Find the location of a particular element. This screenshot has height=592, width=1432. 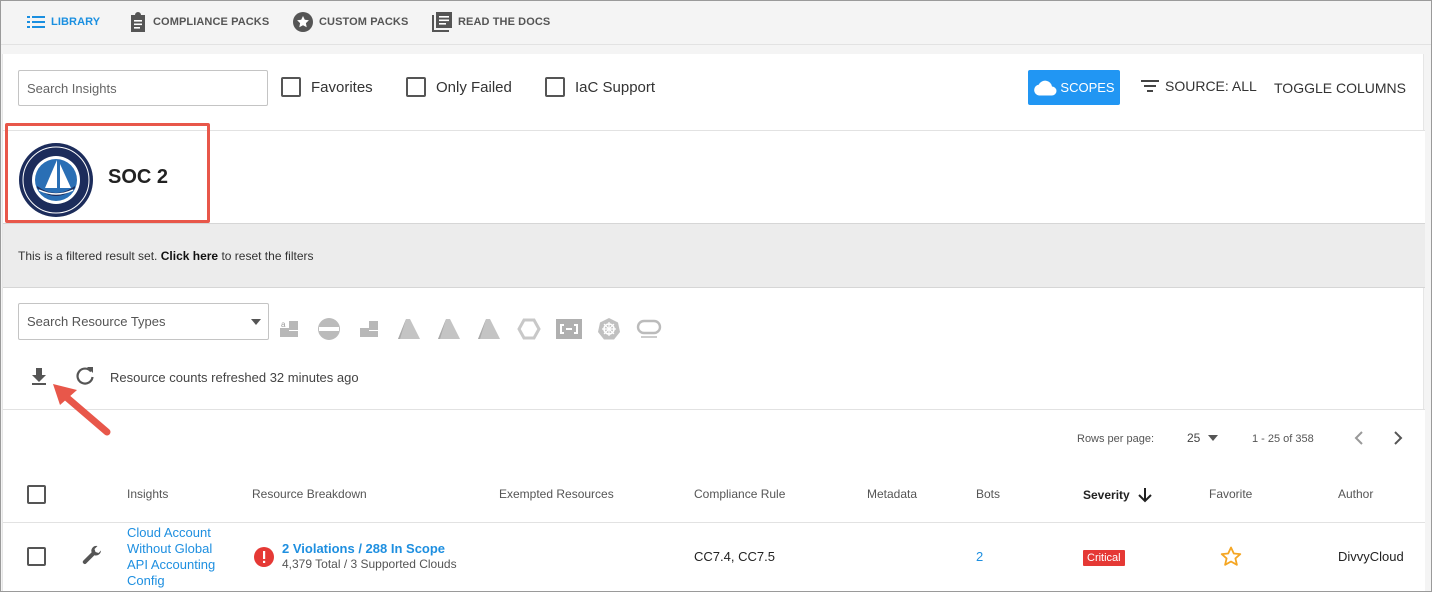

only-failed-label: Only Failed is located at coordinates (474, 87).